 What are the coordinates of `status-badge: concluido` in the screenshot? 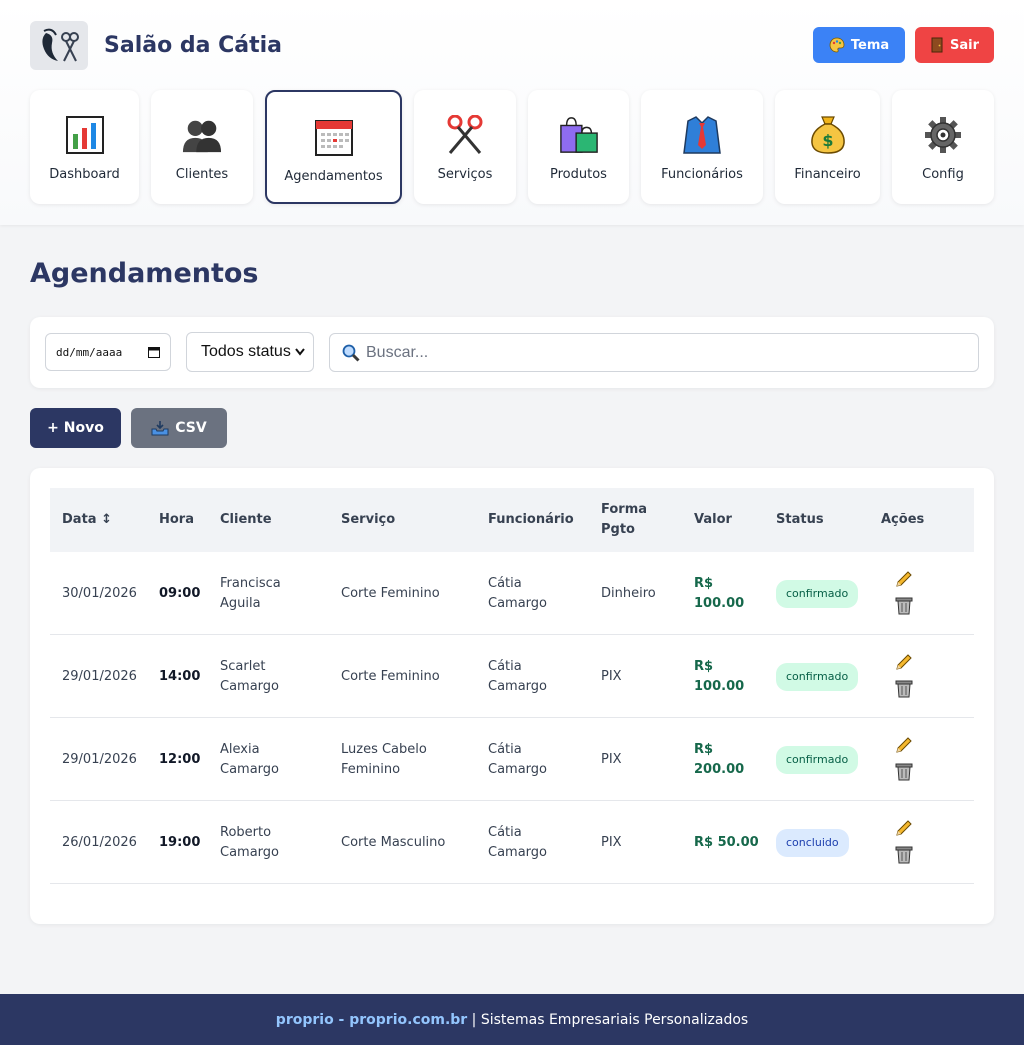 It's located at (812, 842).